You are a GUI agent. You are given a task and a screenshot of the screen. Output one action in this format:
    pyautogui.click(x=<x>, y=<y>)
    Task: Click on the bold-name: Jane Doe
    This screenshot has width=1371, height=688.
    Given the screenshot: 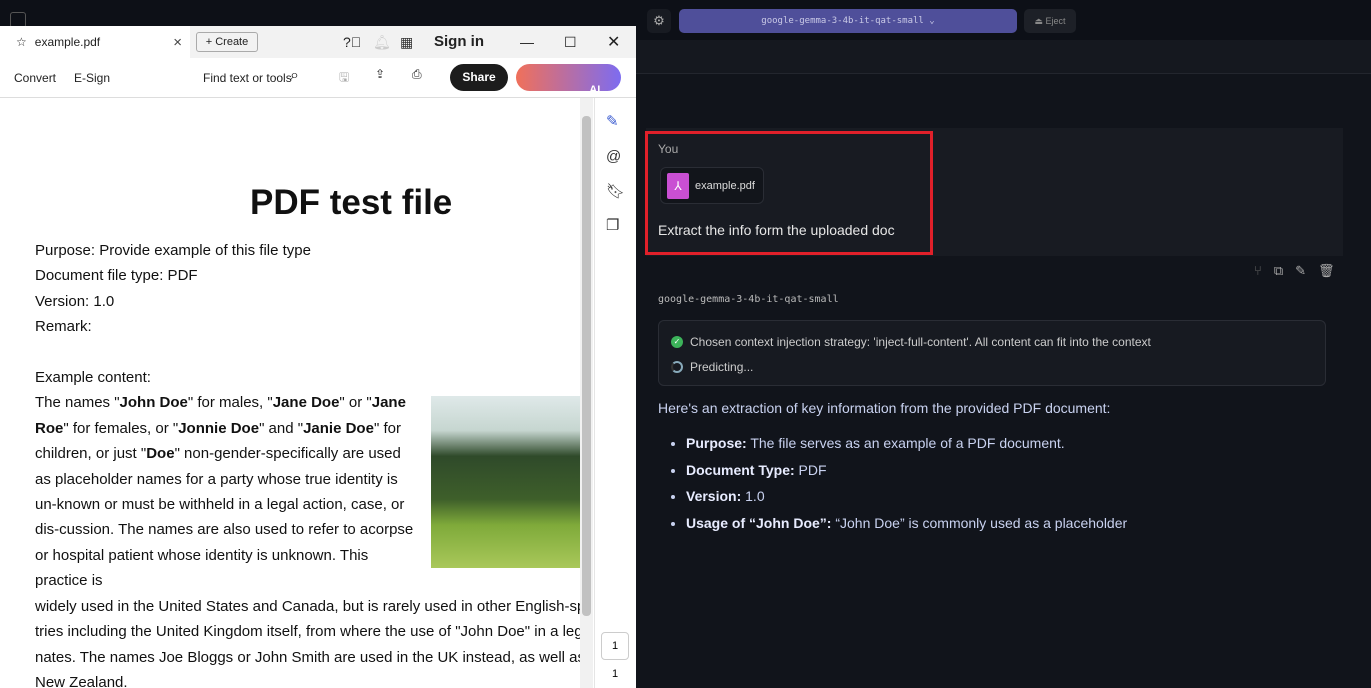 What is the action you would take?
    pyautogui.click(x=306, y=403)
    